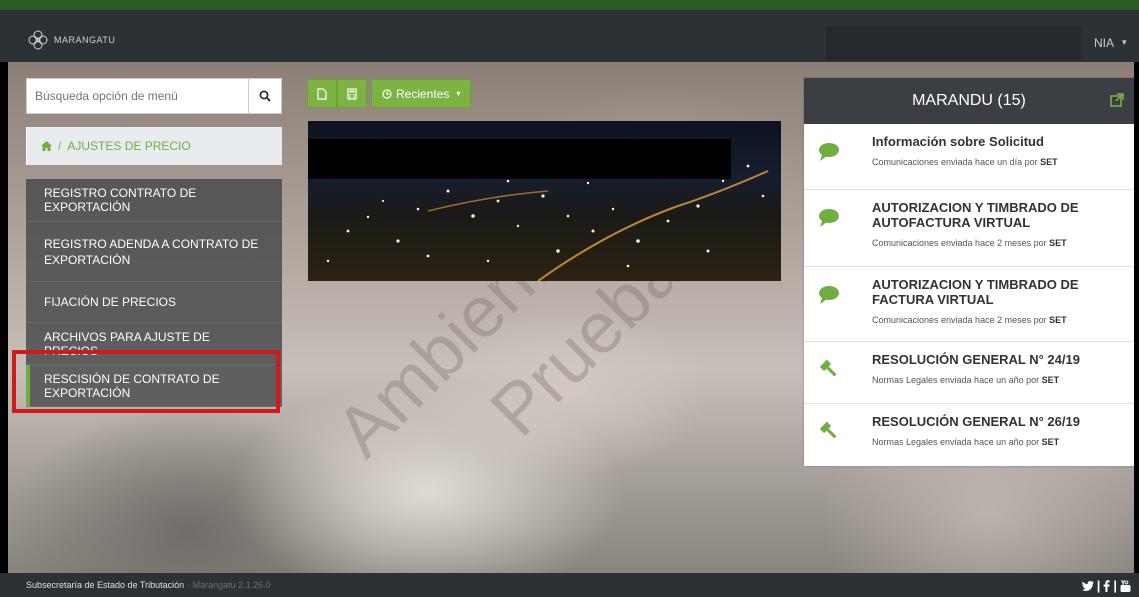  I want to click on panel-title: MARANDU (15), so click(969, 100).